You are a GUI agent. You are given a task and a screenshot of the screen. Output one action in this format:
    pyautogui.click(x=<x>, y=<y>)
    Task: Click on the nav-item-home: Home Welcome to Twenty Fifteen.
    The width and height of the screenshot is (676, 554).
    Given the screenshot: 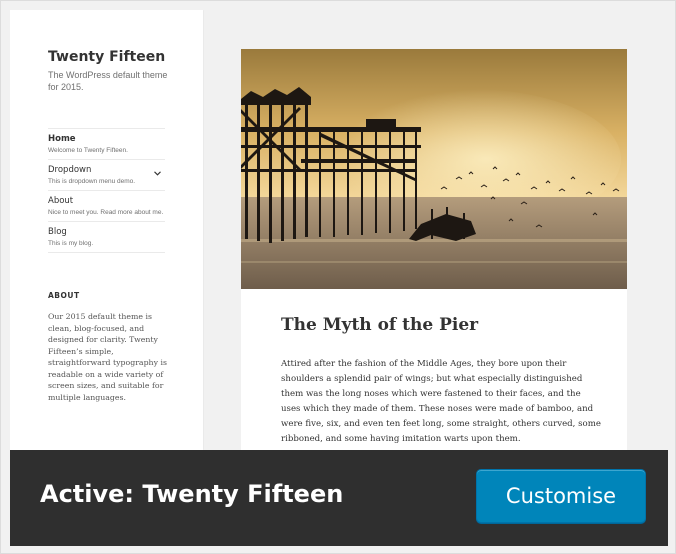 What is the action you would take?
    pyautogui.click(x=106, y=144)
    